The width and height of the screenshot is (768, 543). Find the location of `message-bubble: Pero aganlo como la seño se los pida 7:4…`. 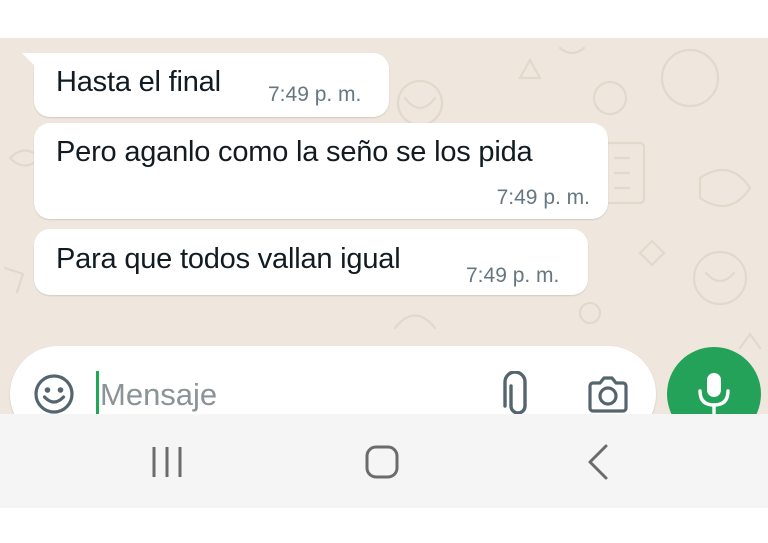

message-bubble: Pero aganlo como la seño se los pida 7:4… is located at coordinates (321, 171).